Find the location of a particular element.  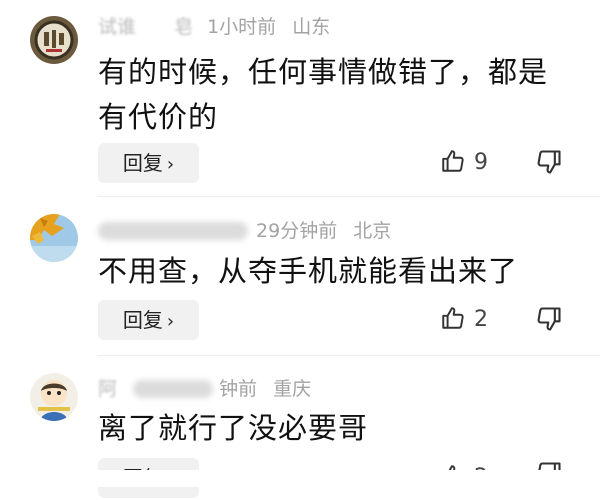

comment-text: 有的时候，任何事情做错了，都是有代价的 is located at coordinates (323, 94).